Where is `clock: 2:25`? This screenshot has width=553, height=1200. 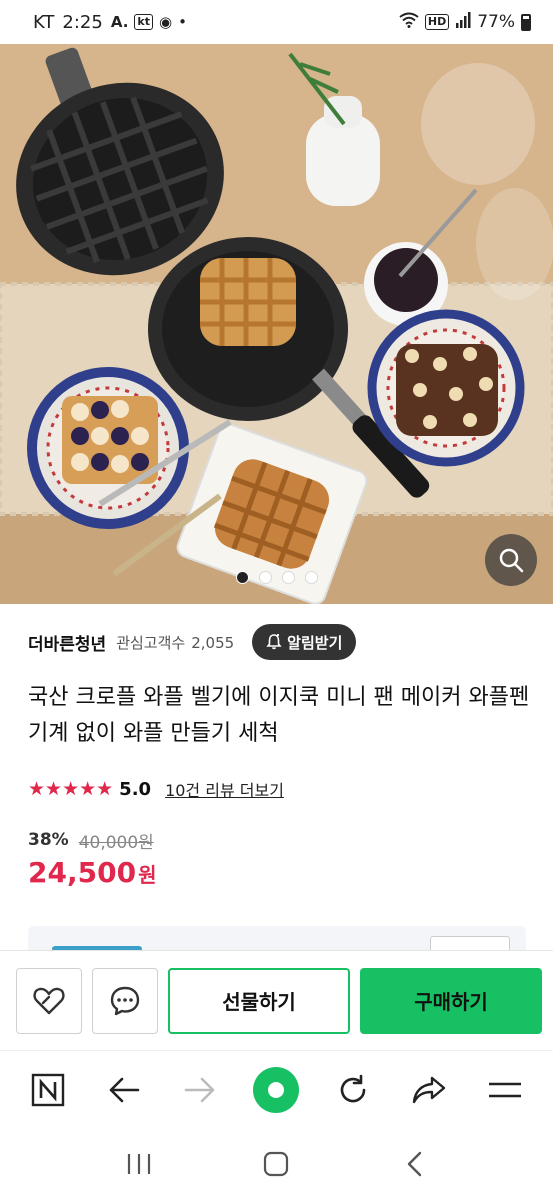 clock: 2:25 is located at coordinates (82, 22).